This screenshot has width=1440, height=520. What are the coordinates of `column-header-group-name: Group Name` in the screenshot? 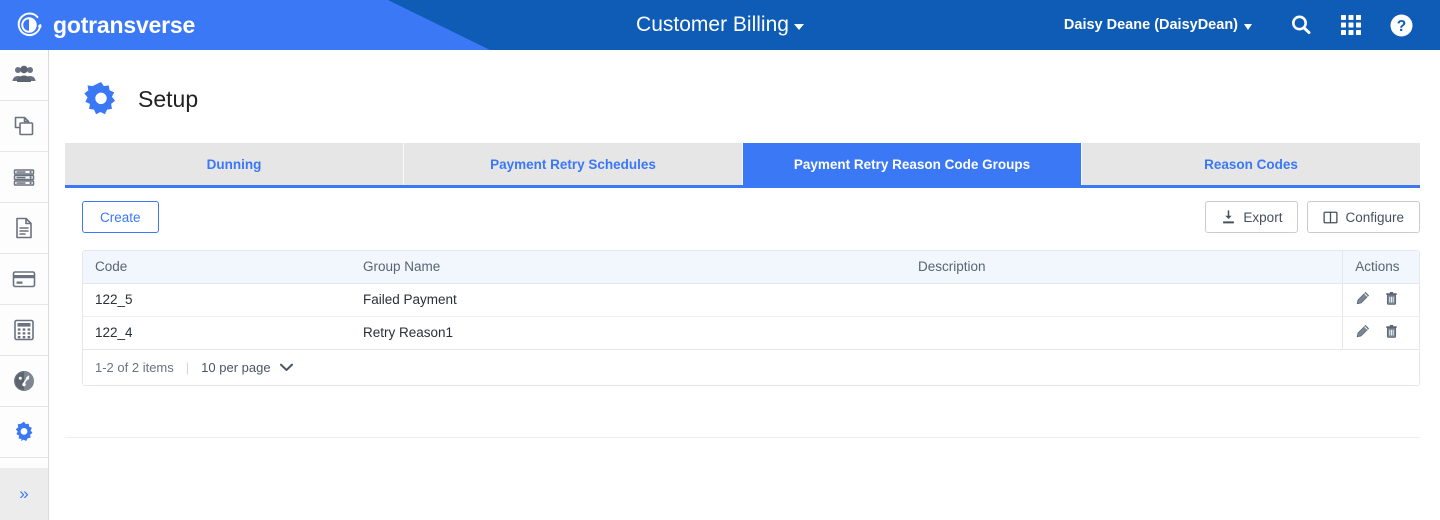 It's located at (630, 267).